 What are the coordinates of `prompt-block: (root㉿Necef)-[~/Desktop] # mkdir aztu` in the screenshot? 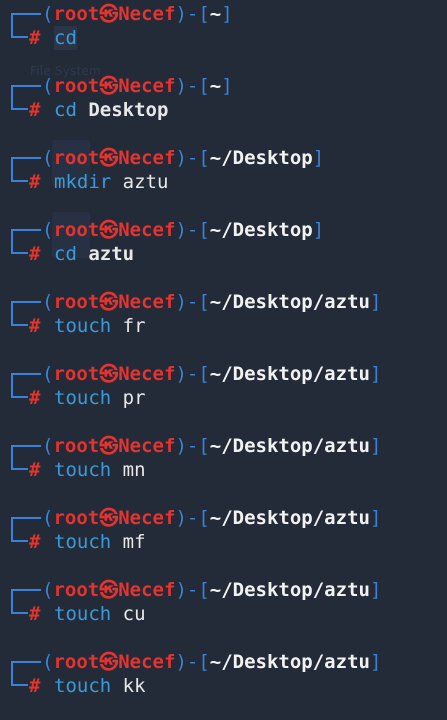 It's located at (223, 180).